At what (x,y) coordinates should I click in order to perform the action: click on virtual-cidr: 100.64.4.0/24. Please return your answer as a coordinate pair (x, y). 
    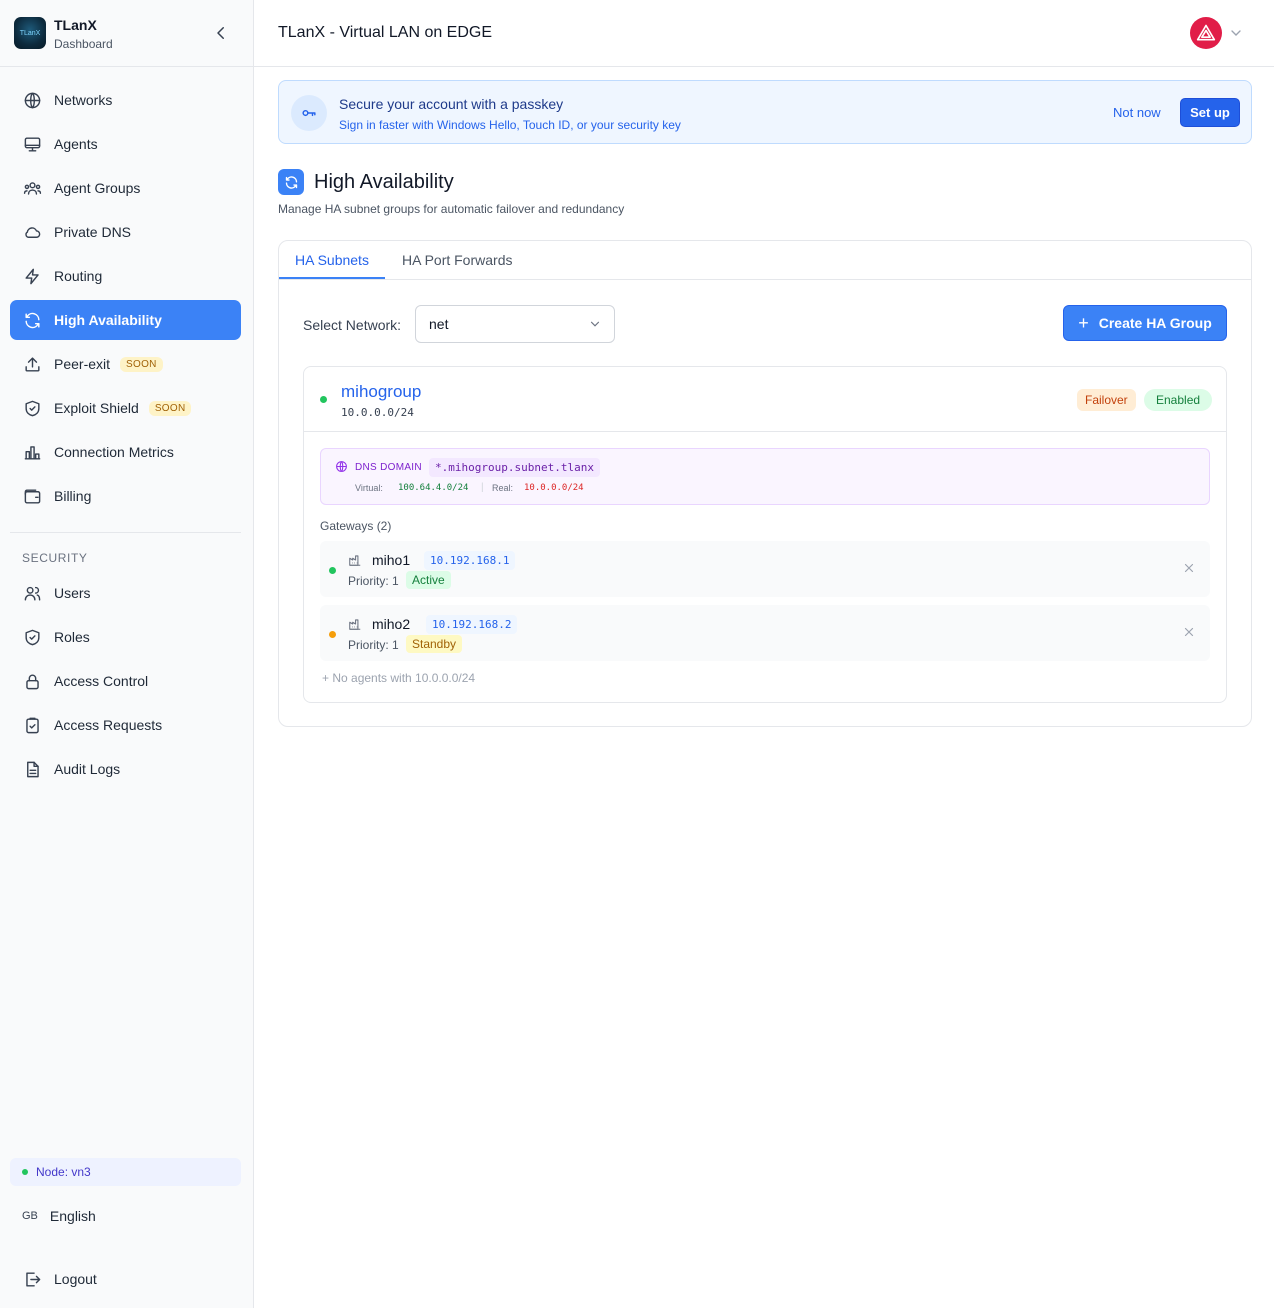
    Looking at the image, I should click on (433, 488).